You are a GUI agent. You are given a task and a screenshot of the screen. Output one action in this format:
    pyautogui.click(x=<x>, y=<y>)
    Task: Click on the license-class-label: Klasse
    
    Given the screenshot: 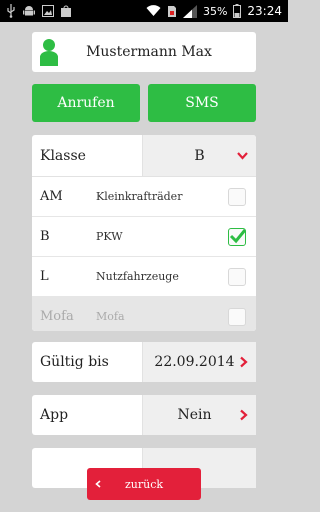 What is the action you would take?
    pyautogui.click(x=63, y=155)
    